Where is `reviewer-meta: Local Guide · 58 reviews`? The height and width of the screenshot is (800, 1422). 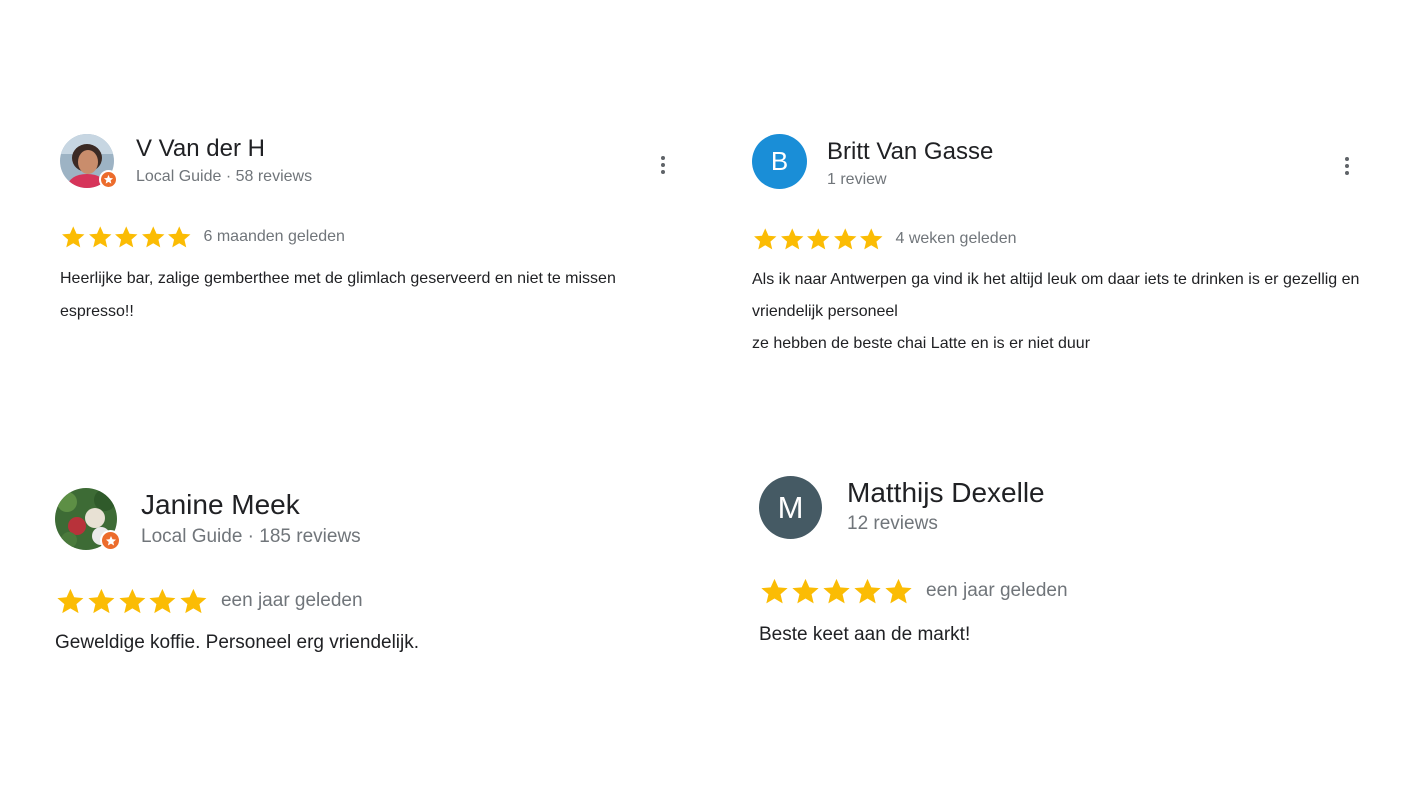
reviewer-meta: Local Guide · 58 reviews is located at coordinates (224, 176).